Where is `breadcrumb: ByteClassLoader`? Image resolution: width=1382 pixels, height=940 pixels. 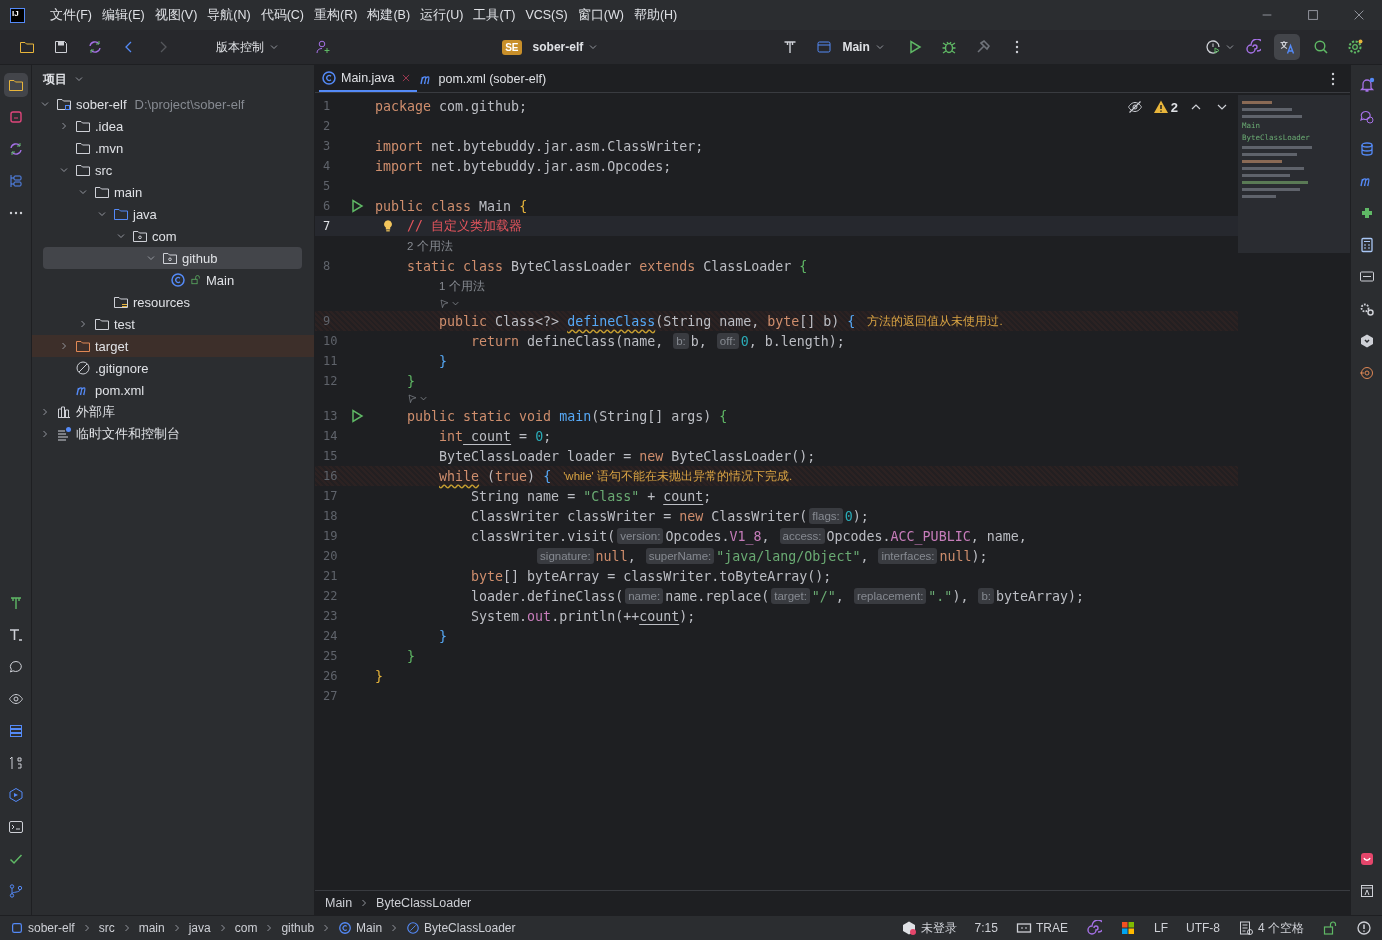 breadcrumb: ByteClassLoader is located at coordinates (424, 903).